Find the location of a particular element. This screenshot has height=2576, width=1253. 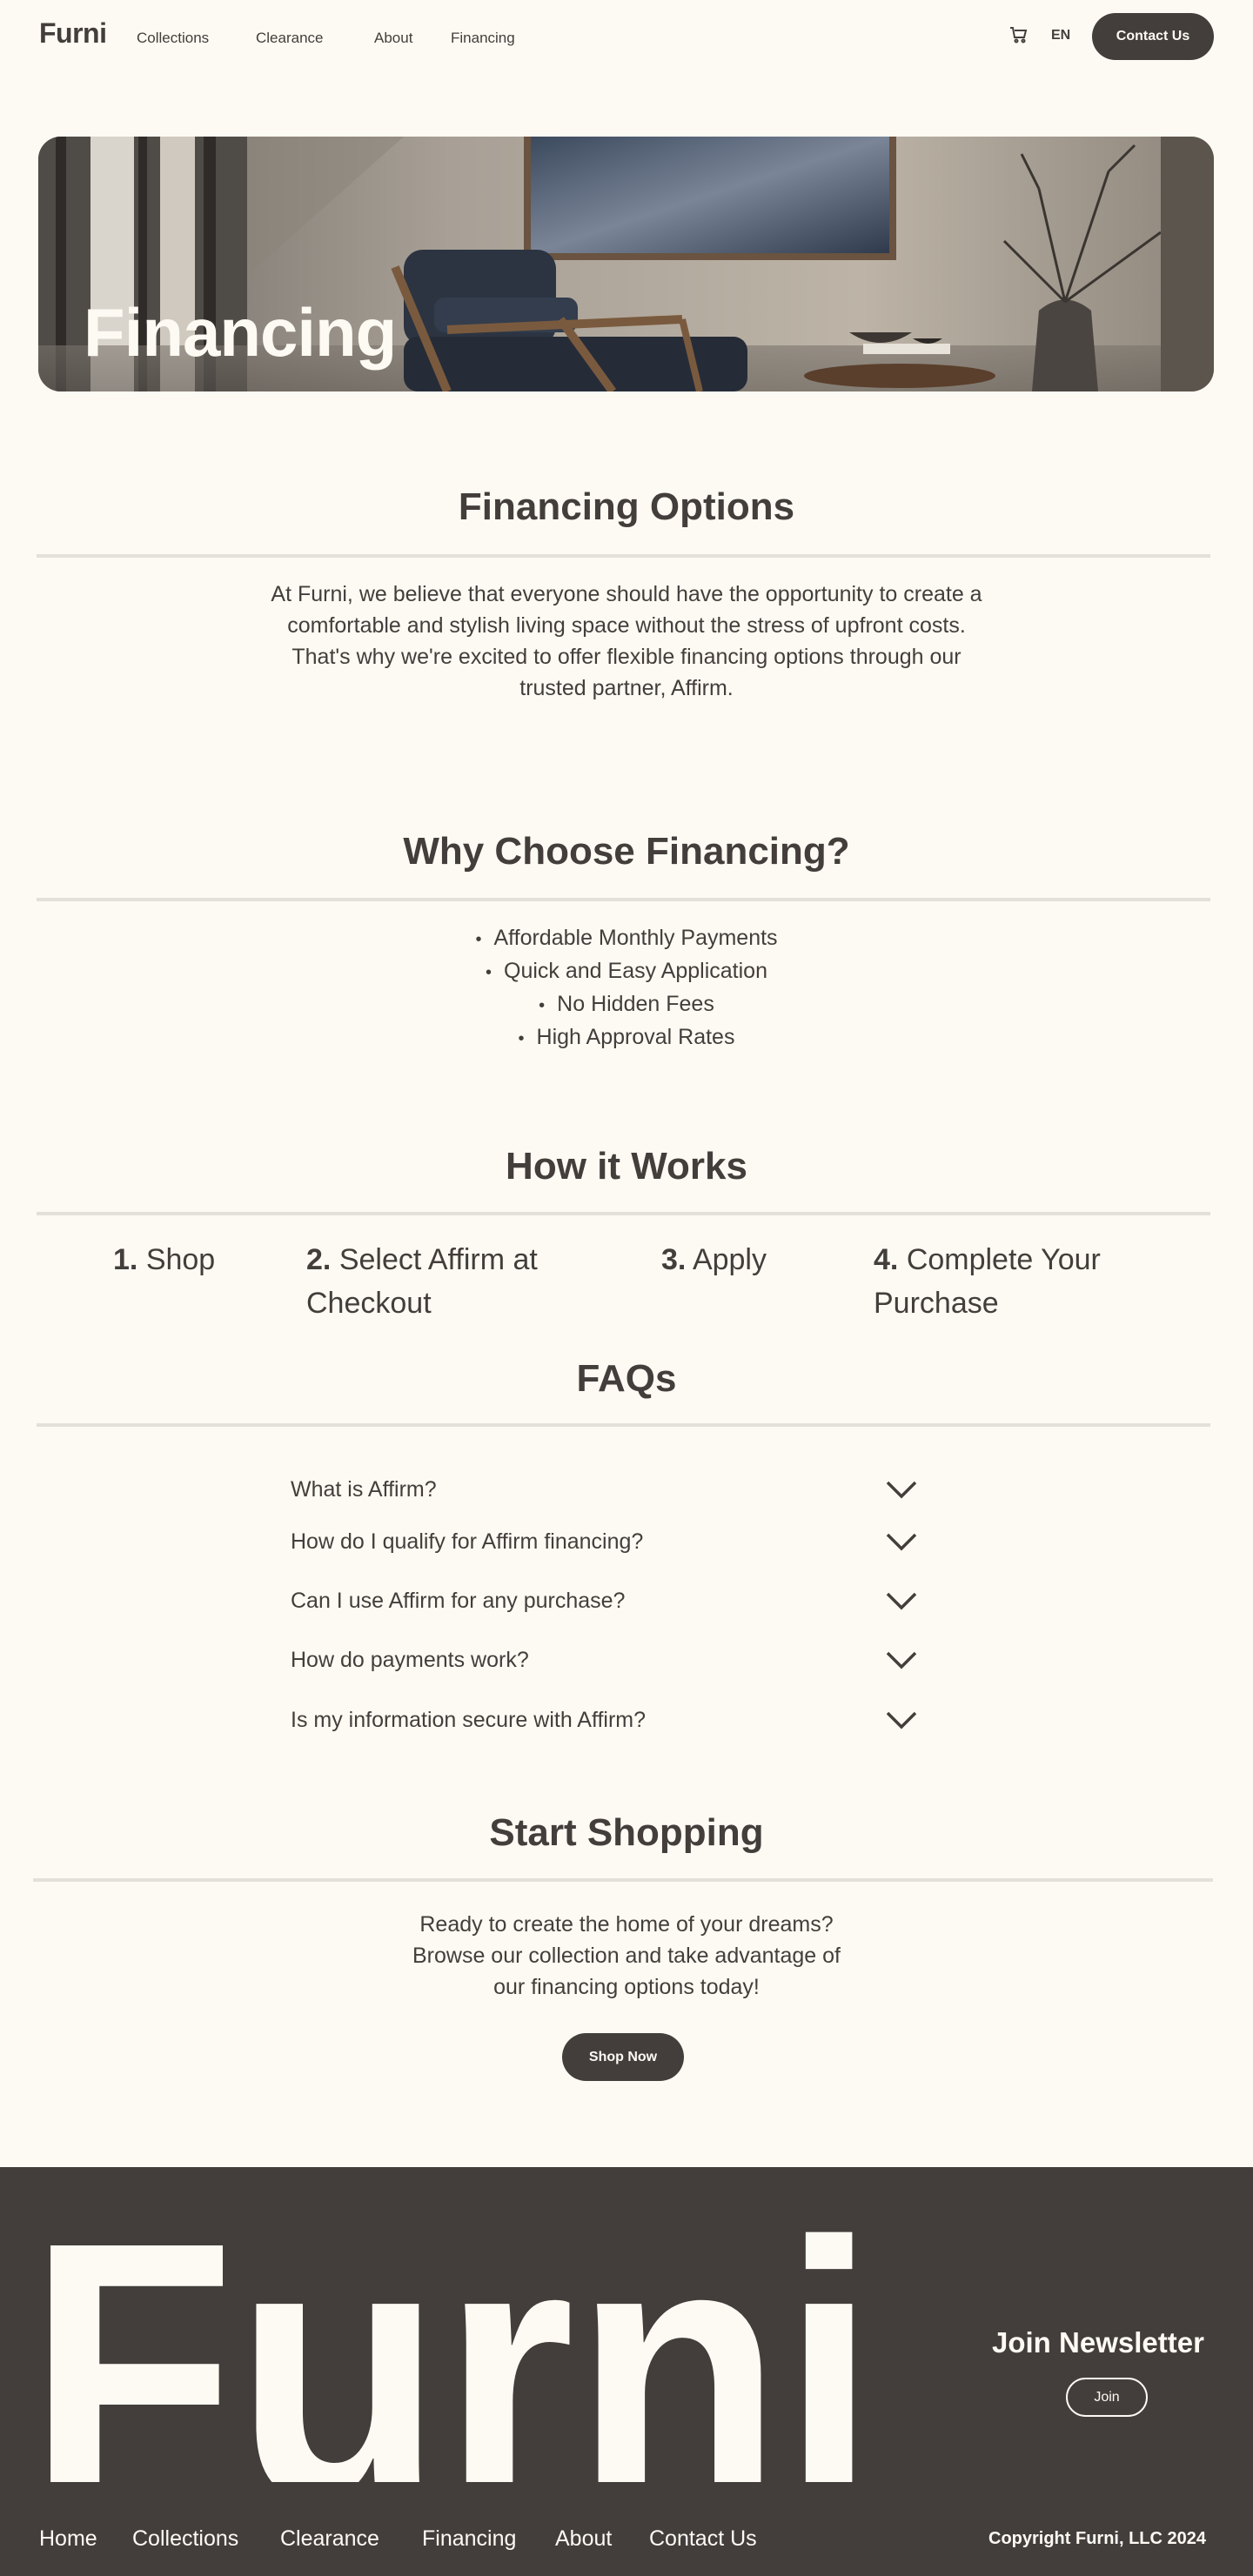

faq-question: Is my information secure with Affirm? is located at coordinates (469, 1719).